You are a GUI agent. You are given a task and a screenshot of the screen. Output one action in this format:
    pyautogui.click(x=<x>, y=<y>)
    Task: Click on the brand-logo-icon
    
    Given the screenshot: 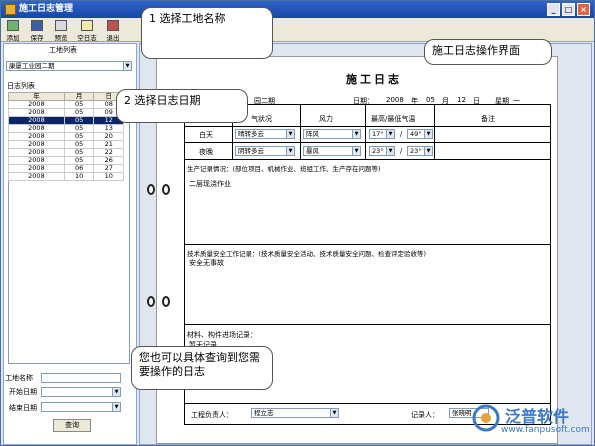 What is the action you would take?
    pyautogui.click(x=486, y=418)
    